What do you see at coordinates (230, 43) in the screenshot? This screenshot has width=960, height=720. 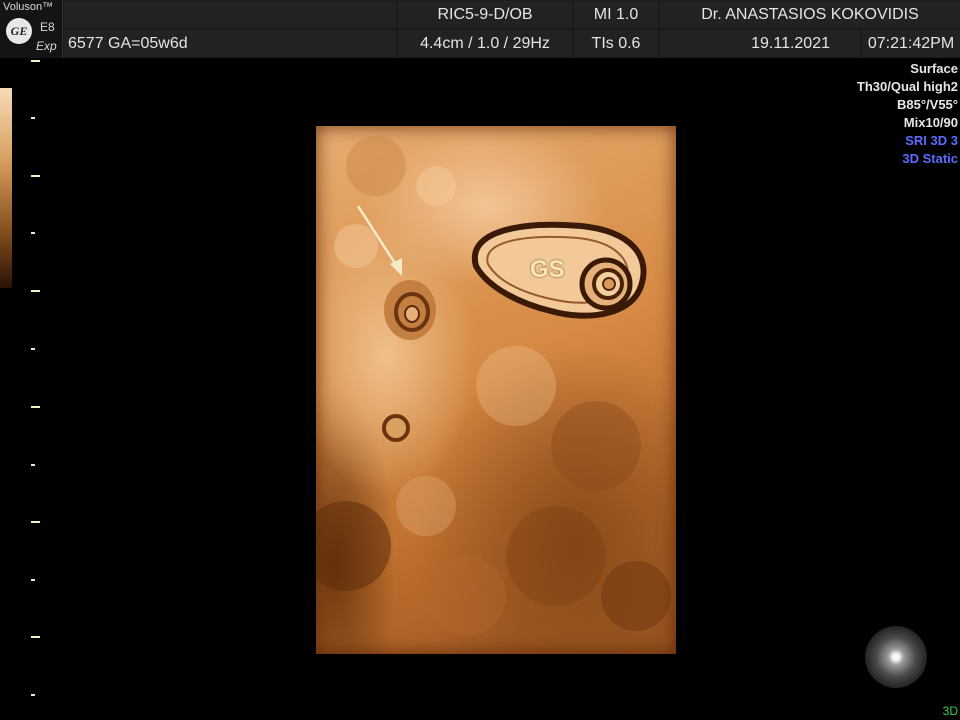 I see `patient-field: 6577 GA=05w6d` at bounding box center [230, 43].